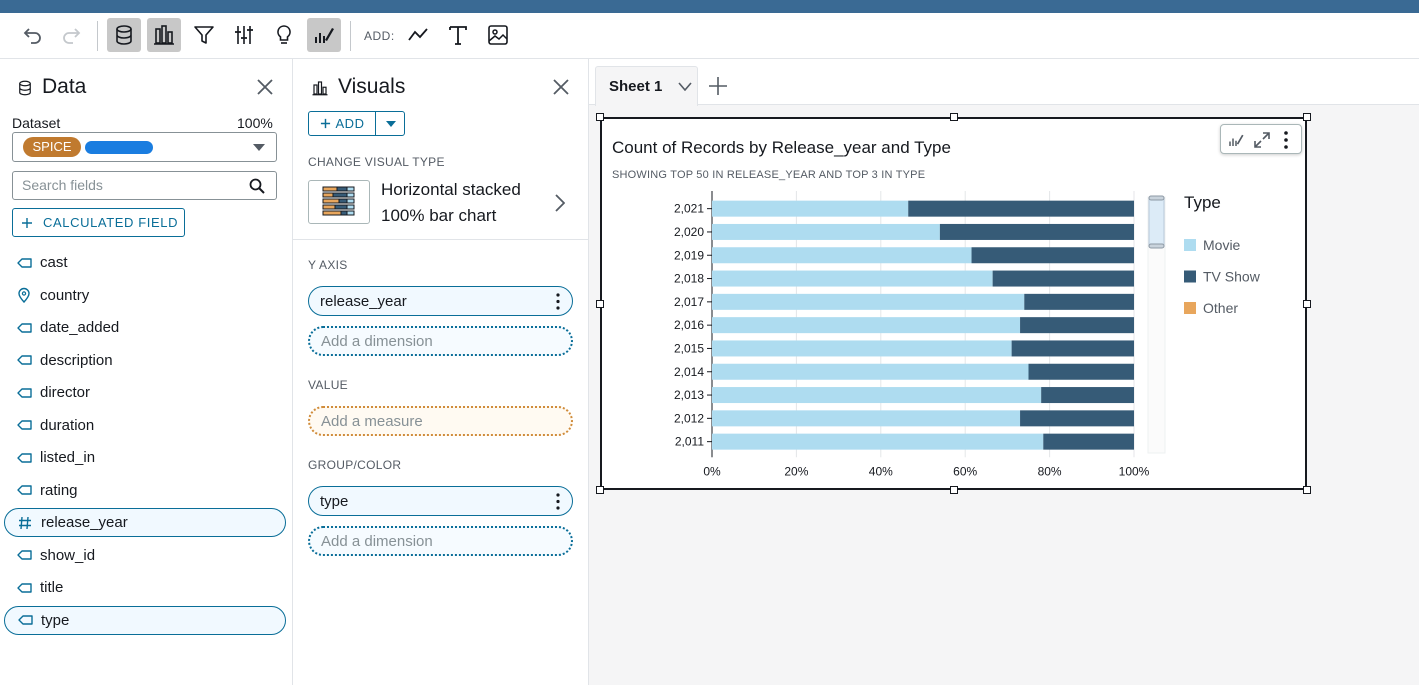 This screenshot has width=1419, height=685. I want to click on legend-entry-label: Other, so click(1220, 308).